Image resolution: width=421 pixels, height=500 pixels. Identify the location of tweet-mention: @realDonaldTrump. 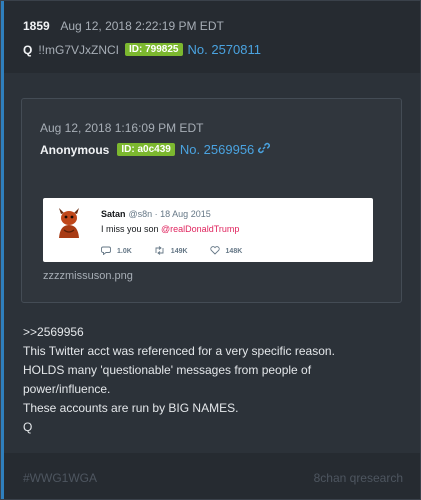
(200, 229).